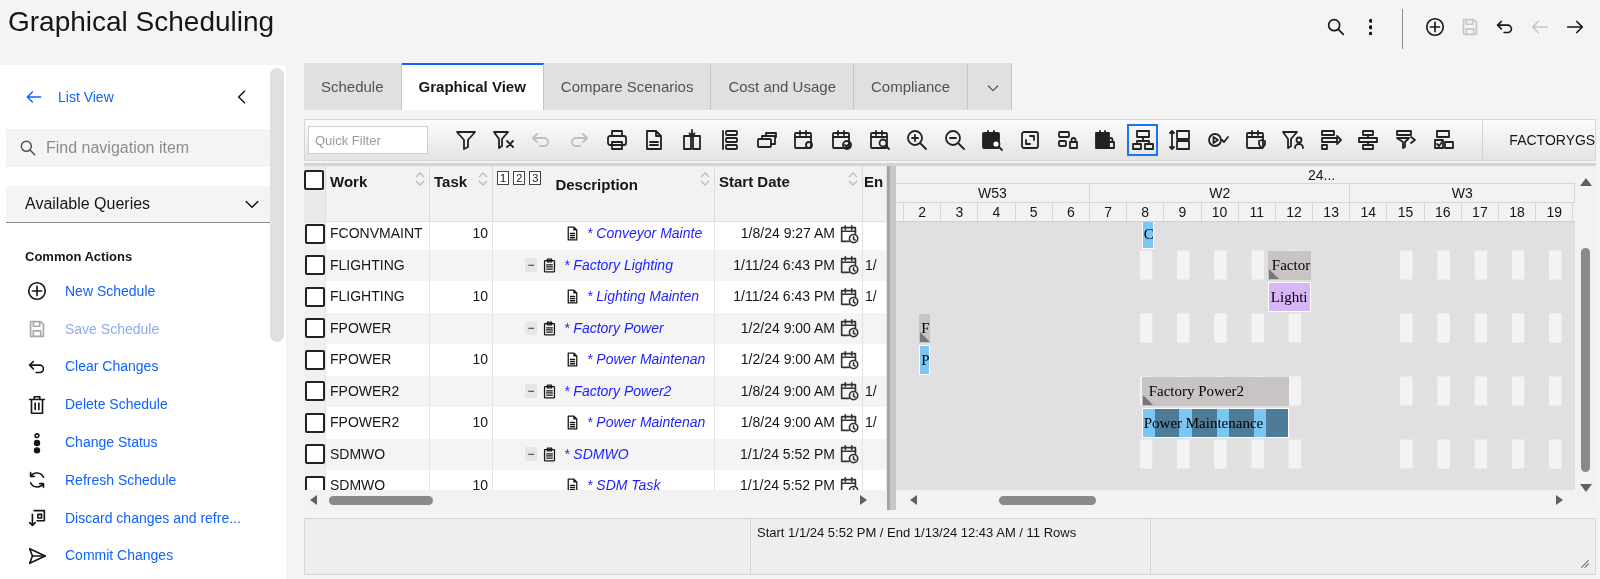 The width and height of the screenshot is (1600, 579). I want to click on column-header: Task, so click(451, 182).